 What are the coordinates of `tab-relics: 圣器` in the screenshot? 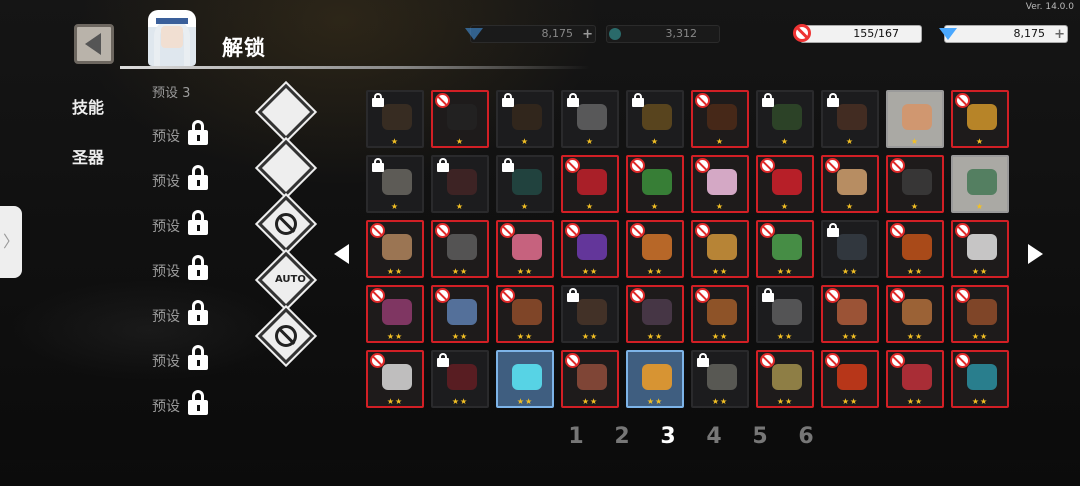 It's located at (88, 156).